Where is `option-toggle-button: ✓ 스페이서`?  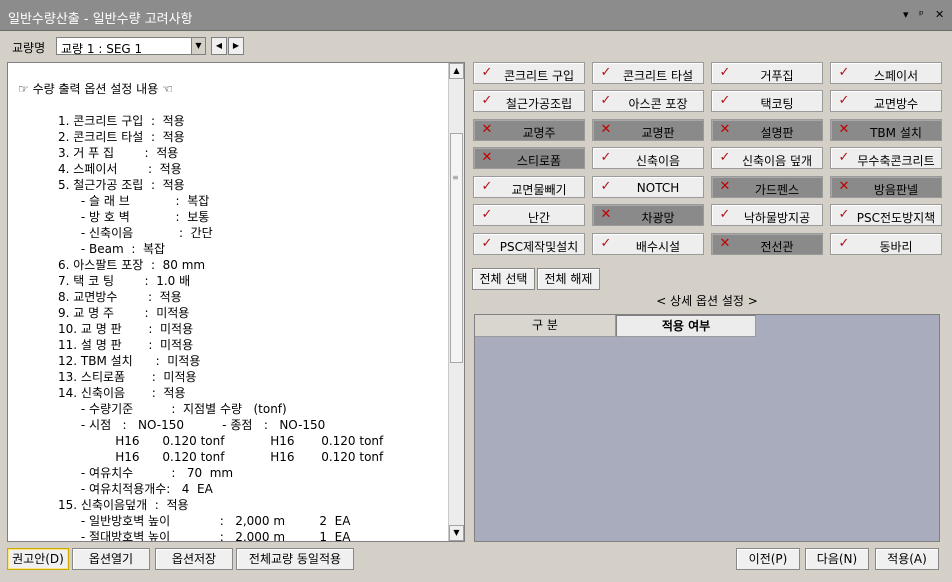
option-toggle-button: ✓ 스페이서 is located at coordinates (886, 73).